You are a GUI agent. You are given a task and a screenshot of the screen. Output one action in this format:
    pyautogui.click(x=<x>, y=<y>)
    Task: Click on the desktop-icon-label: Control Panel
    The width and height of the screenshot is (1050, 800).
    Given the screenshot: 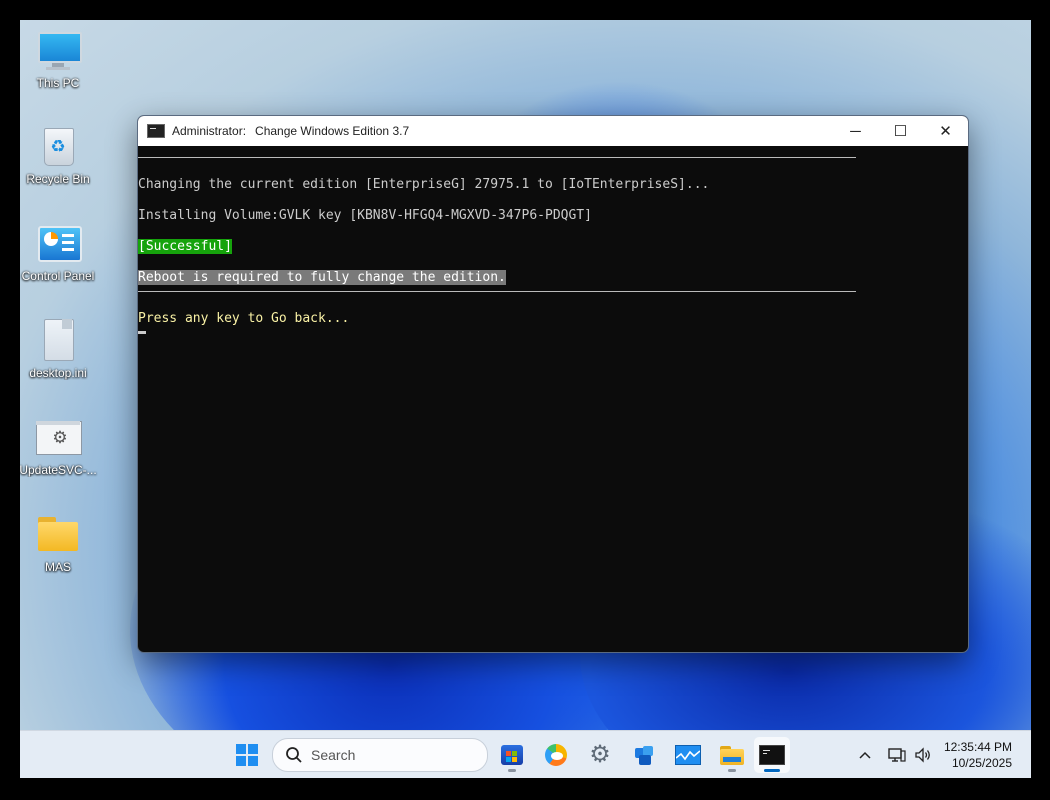 What is the action you would take?
    pyautogui.click(x=58, y=276)
    